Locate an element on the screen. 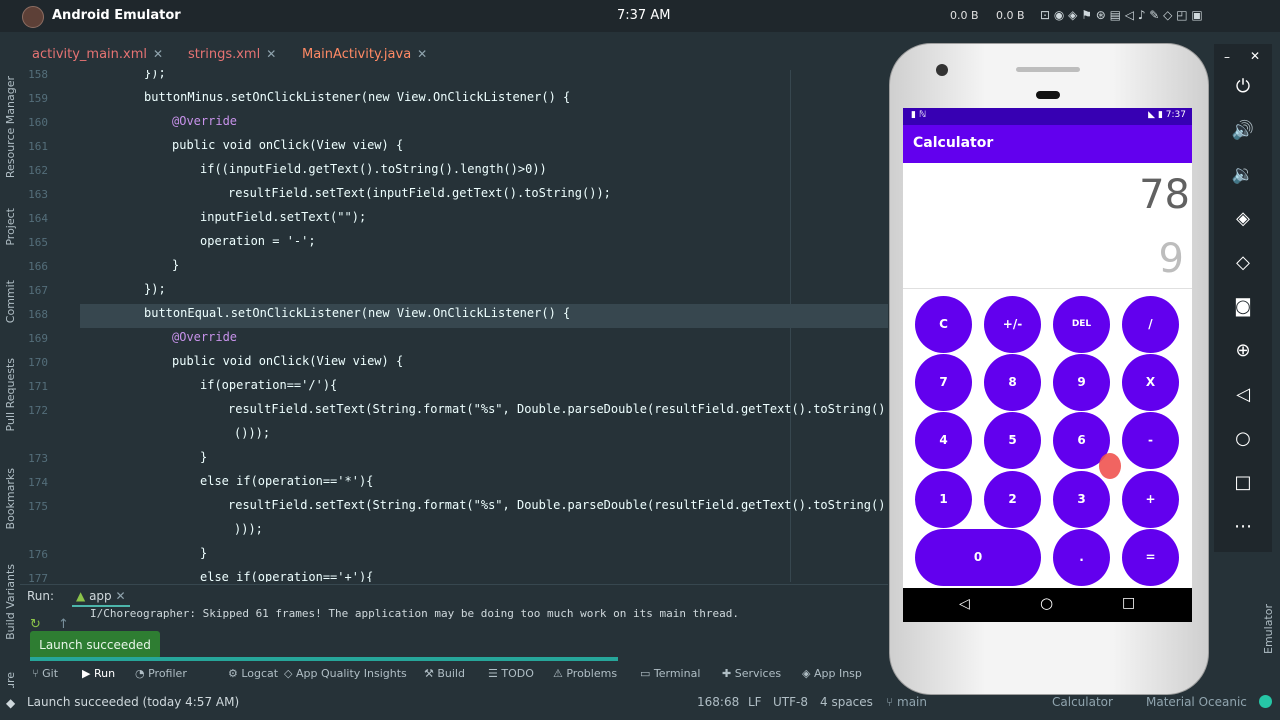  code-line: if(operation=='/'){ is located at coordinates (268, 385).